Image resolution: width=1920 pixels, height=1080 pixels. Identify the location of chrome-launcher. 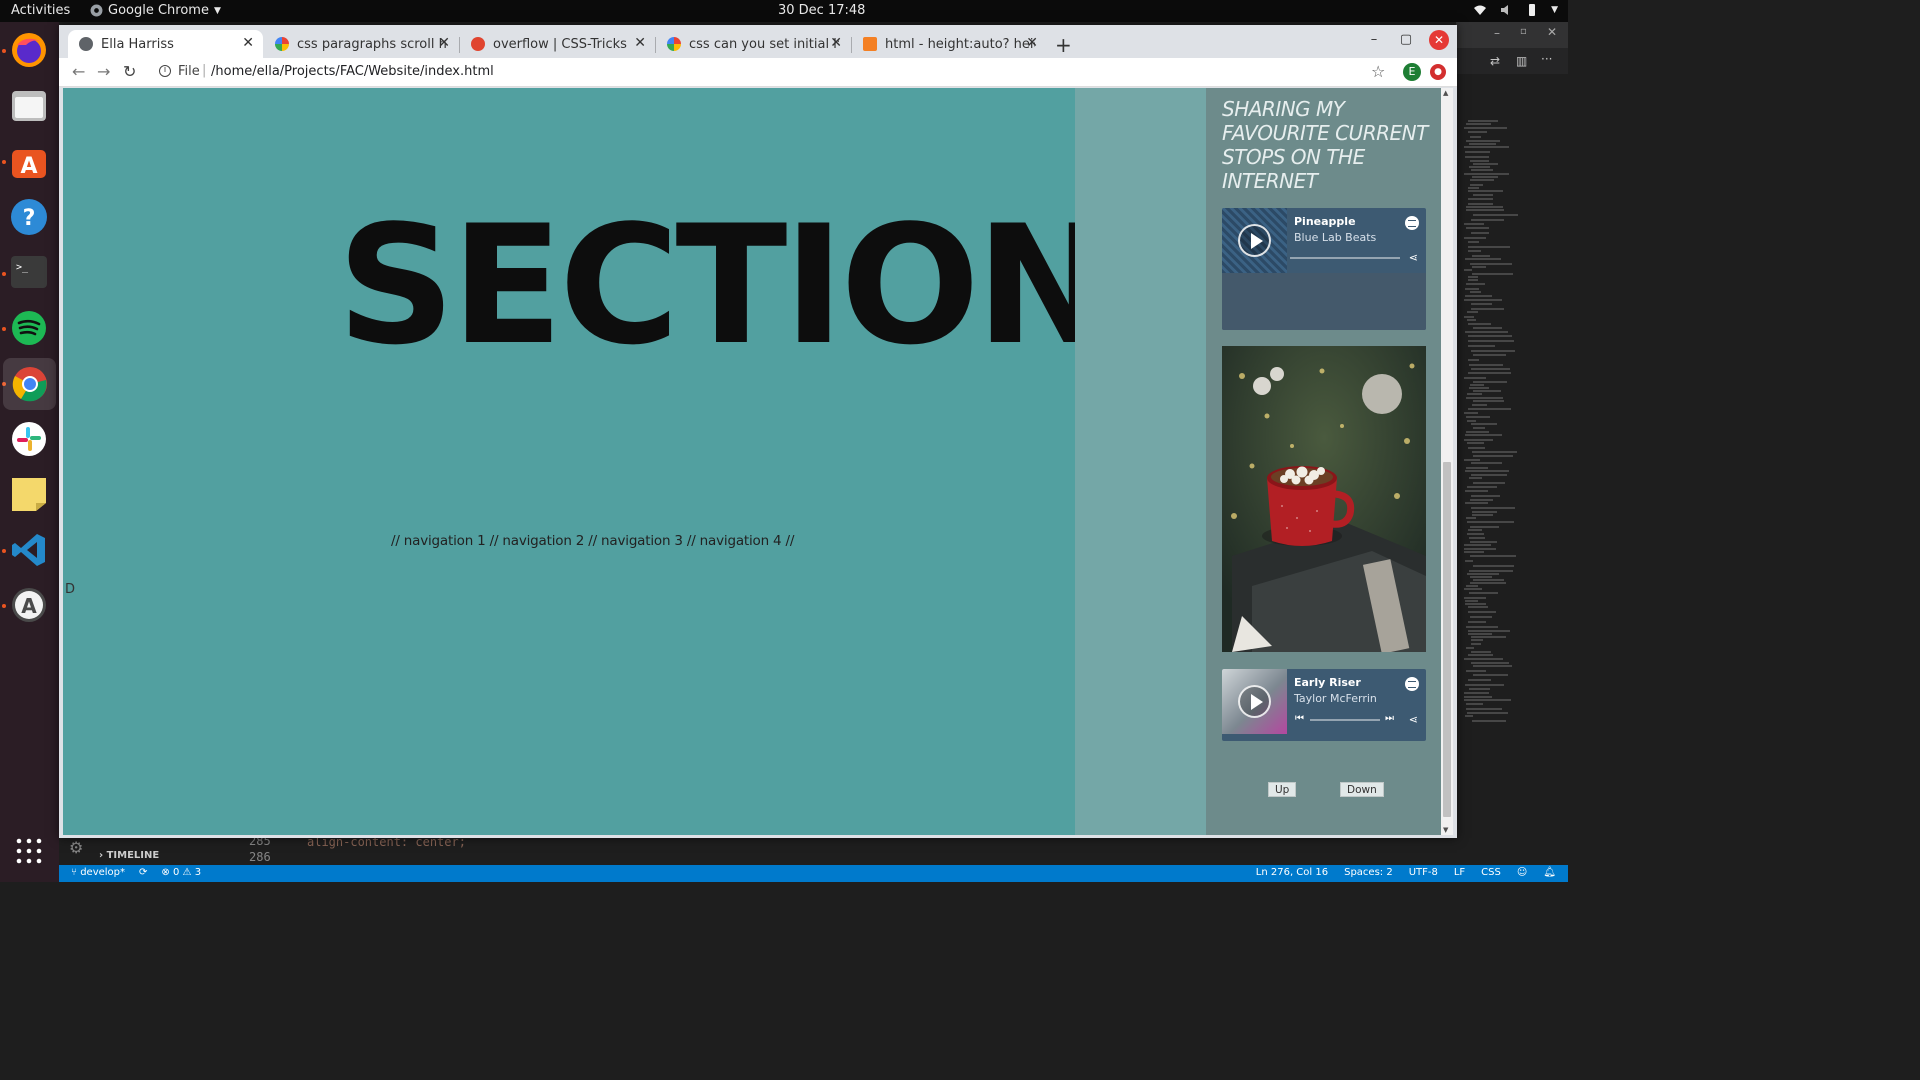
(29, 384).